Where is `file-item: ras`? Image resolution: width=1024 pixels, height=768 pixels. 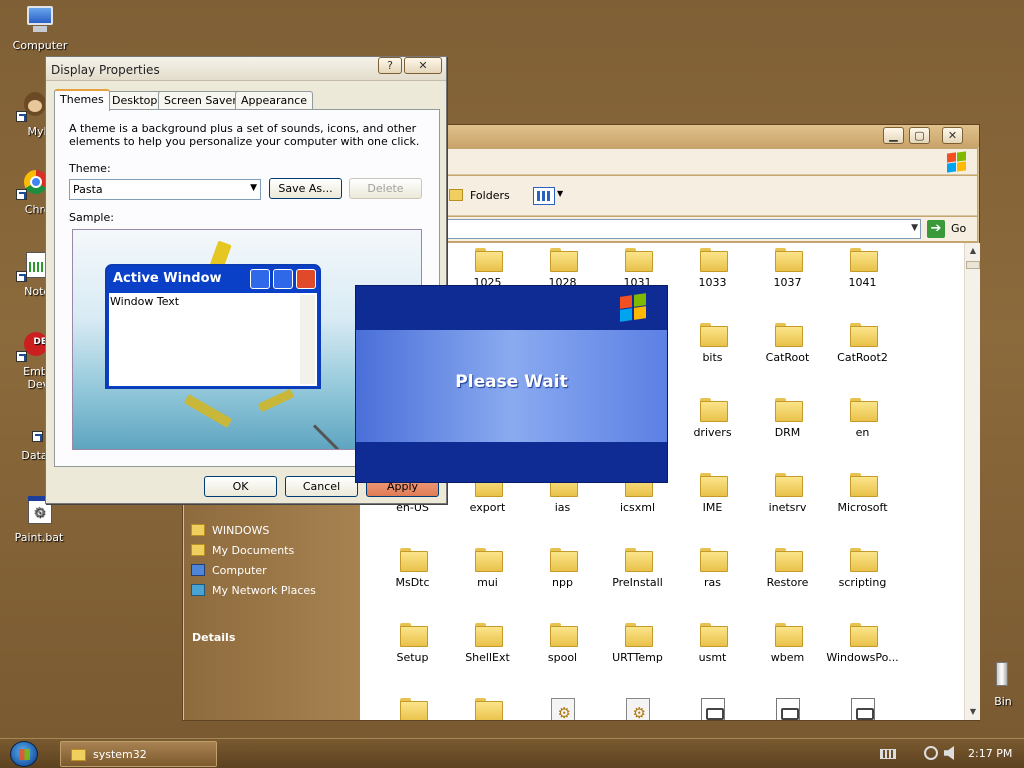
file-item: ras is located at coordinates (712, 568).